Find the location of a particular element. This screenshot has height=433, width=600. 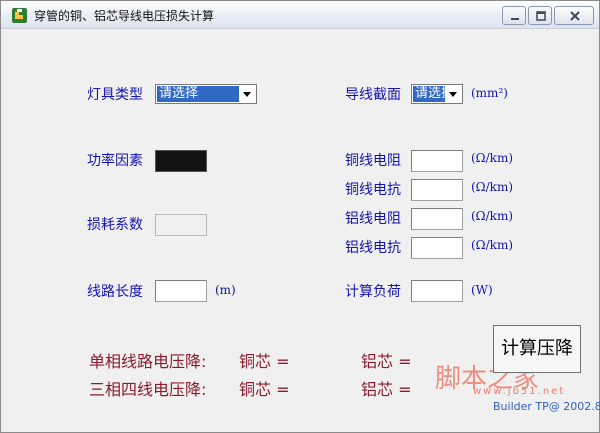

cu-resistance-field is located at coordinates (437, 161).